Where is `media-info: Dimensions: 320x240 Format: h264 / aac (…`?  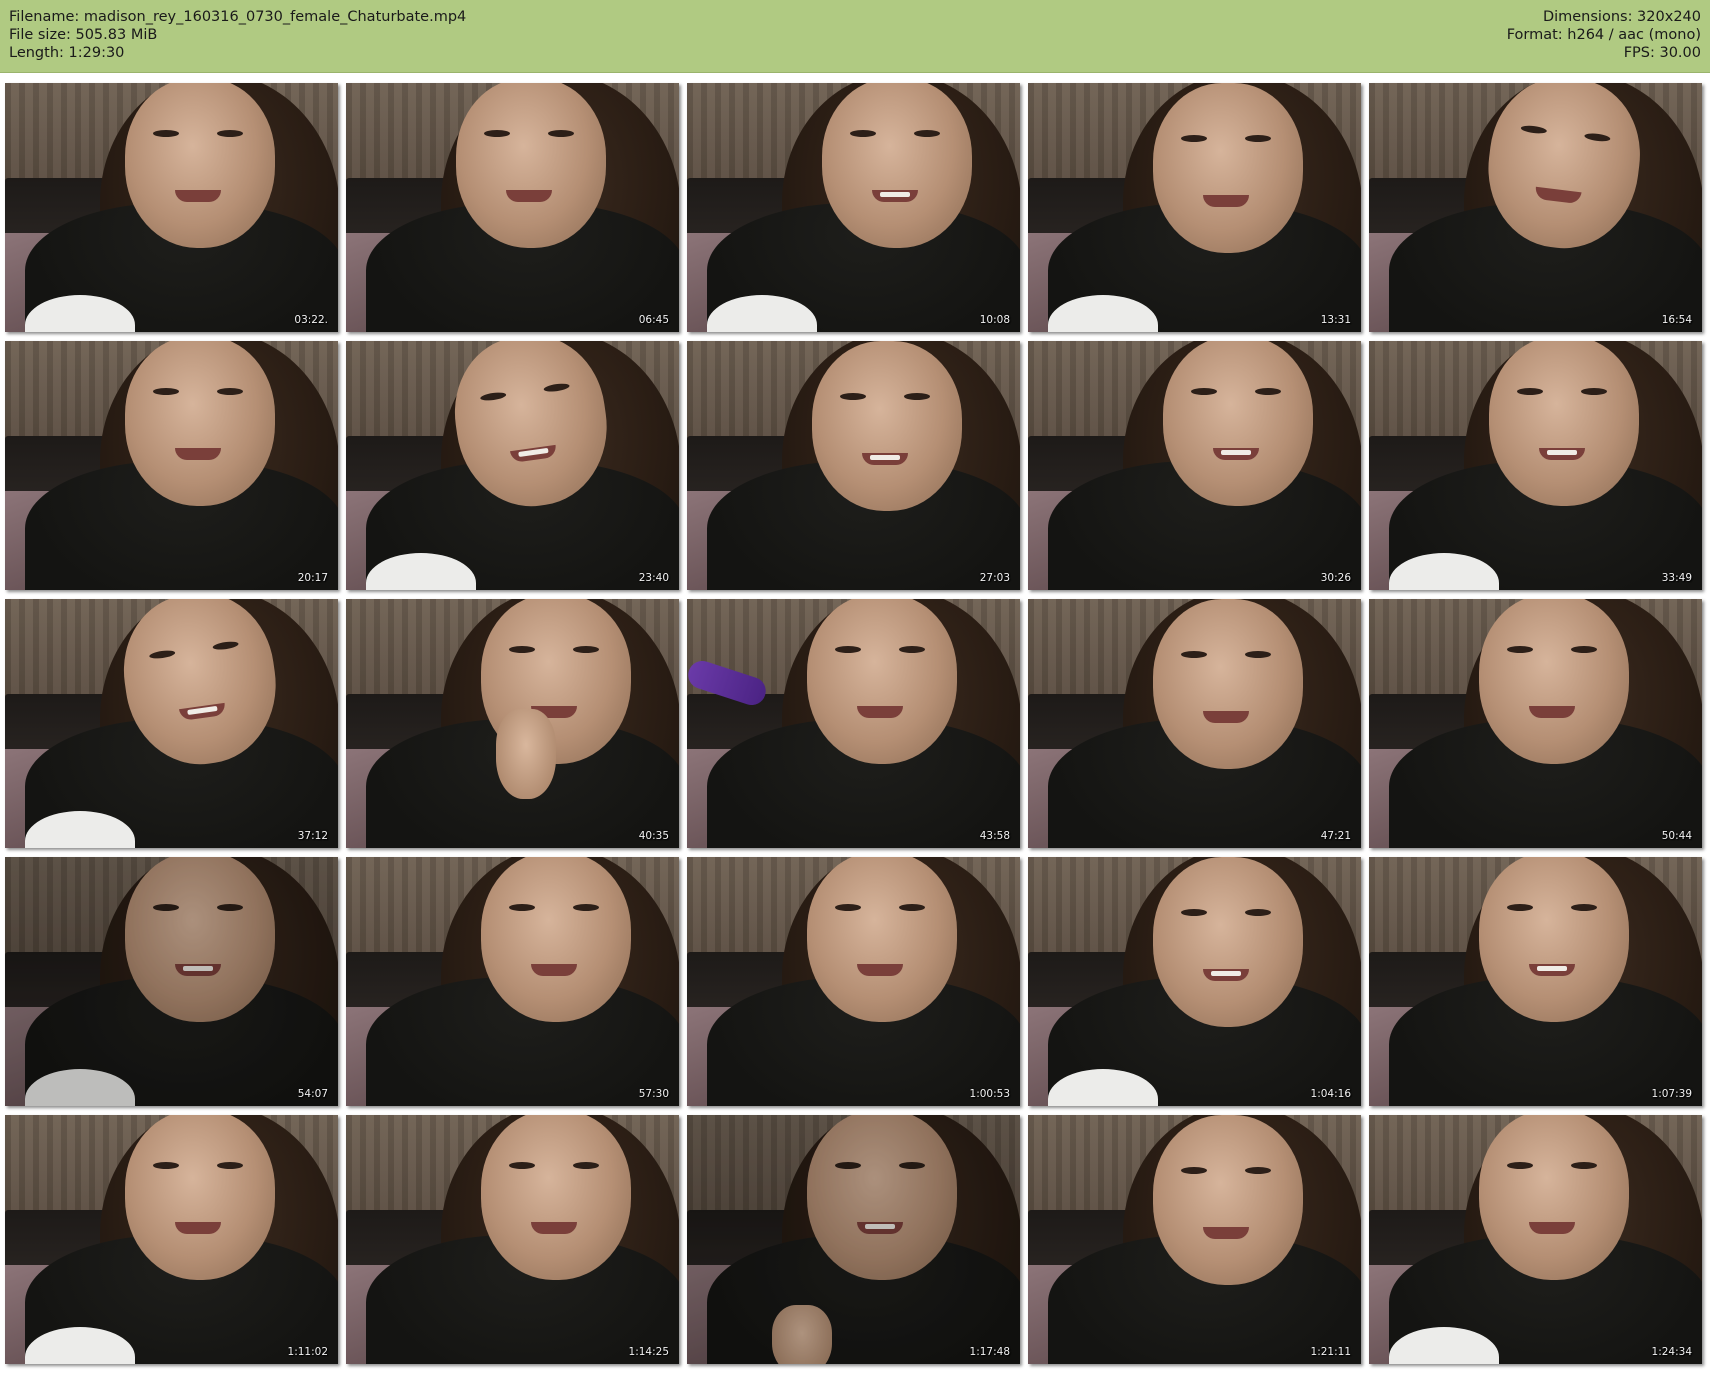
media-info: Dimensions: 320x240 Format: h264 / aac (… is located at coordinates (1604, 35).